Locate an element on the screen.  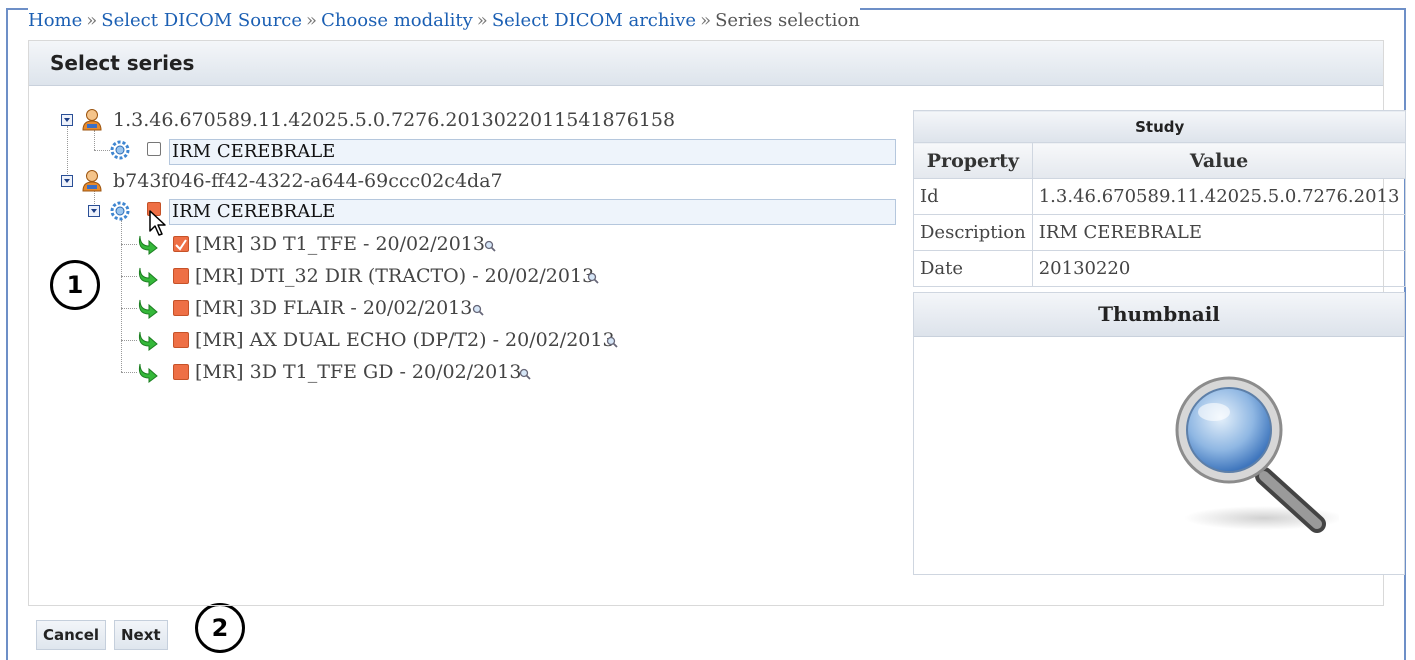
table-row: Date 20130220 is located at coordinates (1160, 268).